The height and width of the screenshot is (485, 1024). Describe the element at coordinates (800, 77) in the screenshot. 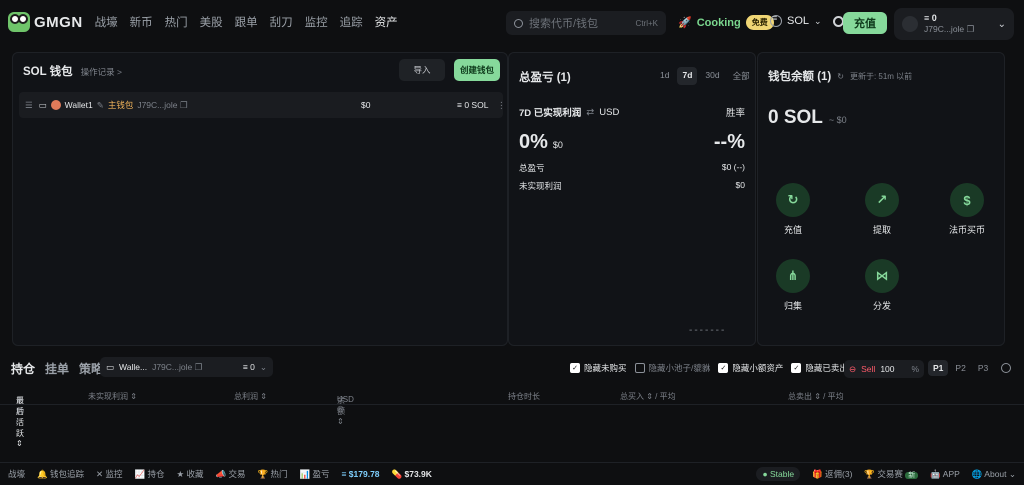

I see `balance-title: 钱包余额 (1)` at that location.